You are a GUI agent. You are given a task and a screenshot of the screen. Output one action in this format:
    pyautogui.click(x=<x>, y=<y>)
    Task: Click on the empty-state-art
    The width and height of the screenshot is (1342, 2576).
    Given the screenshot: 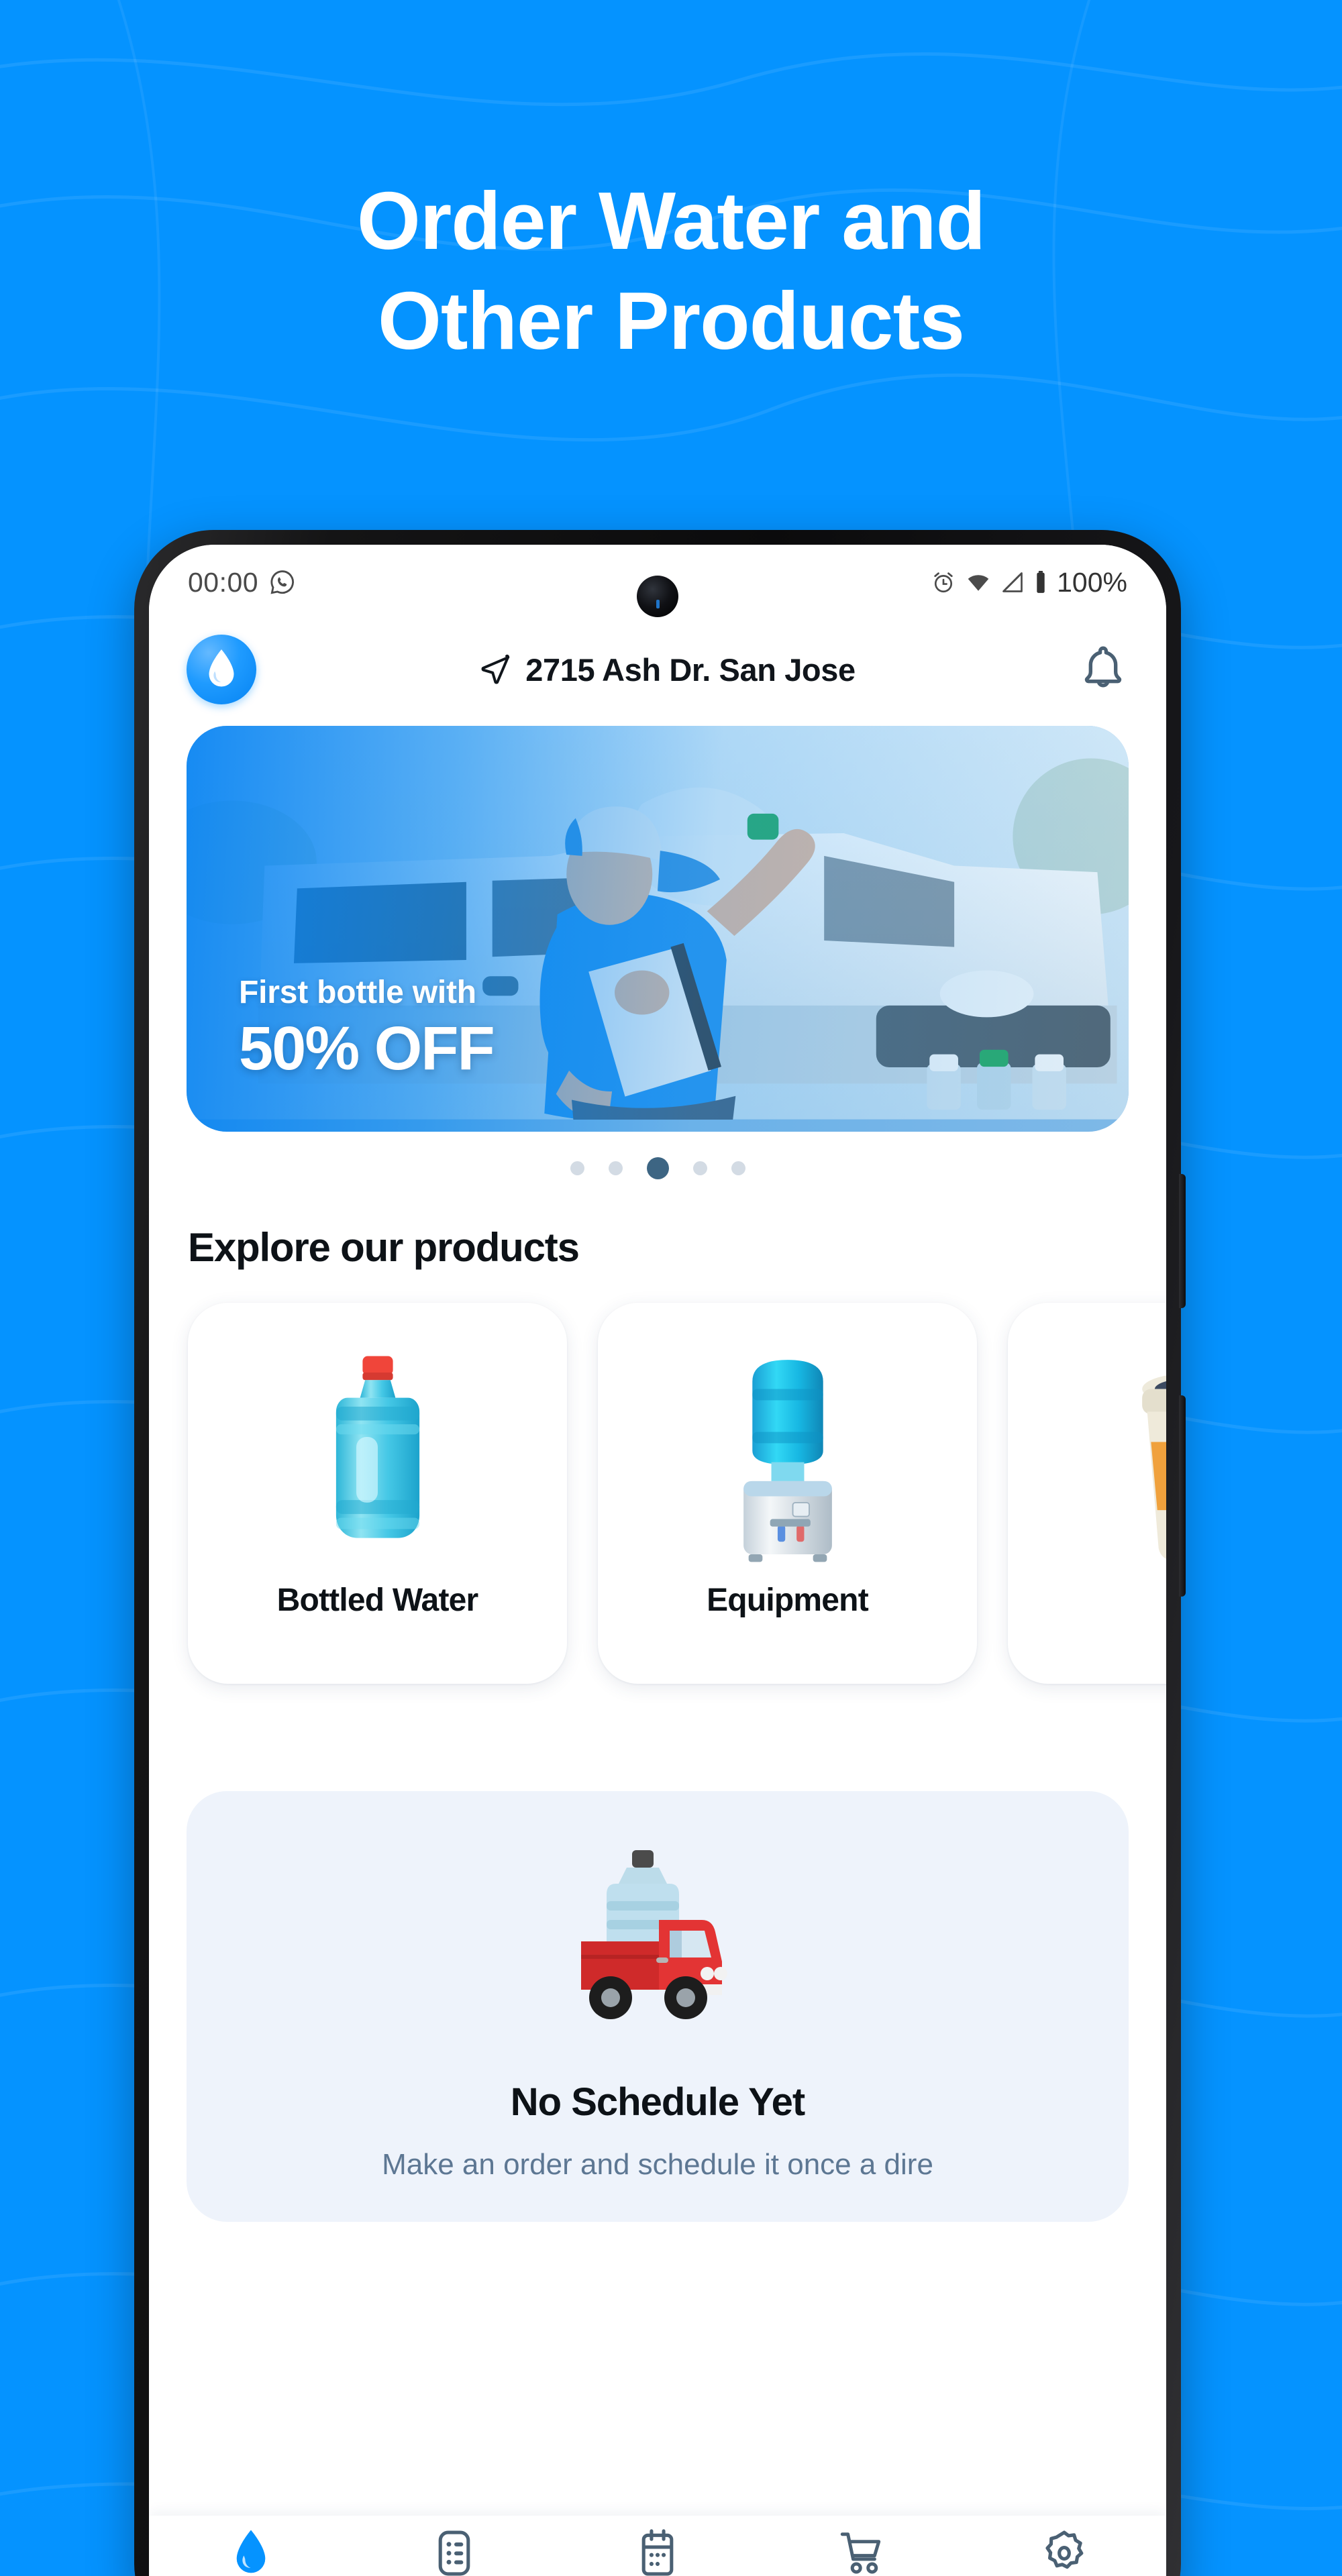 What is the action you would take?
    pyautogui.click(x=657, y=1939)
    